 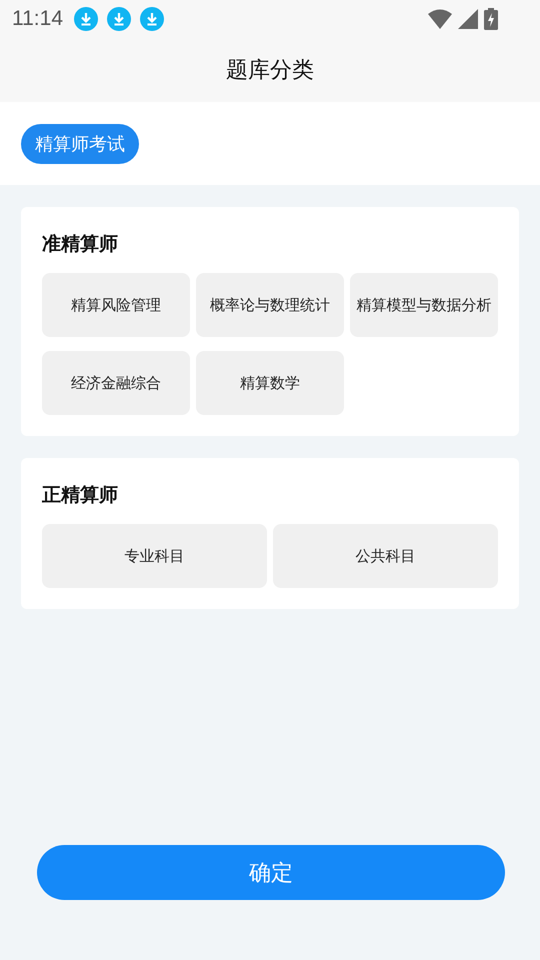 I want to click on section-title: 正精算师, so click(x=80, y=495).